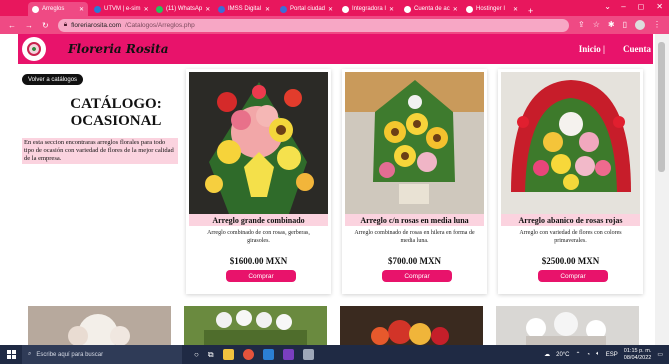 The image size is (669, 364). I want to click on forward-arrow-icon: →, so click(29, 25).